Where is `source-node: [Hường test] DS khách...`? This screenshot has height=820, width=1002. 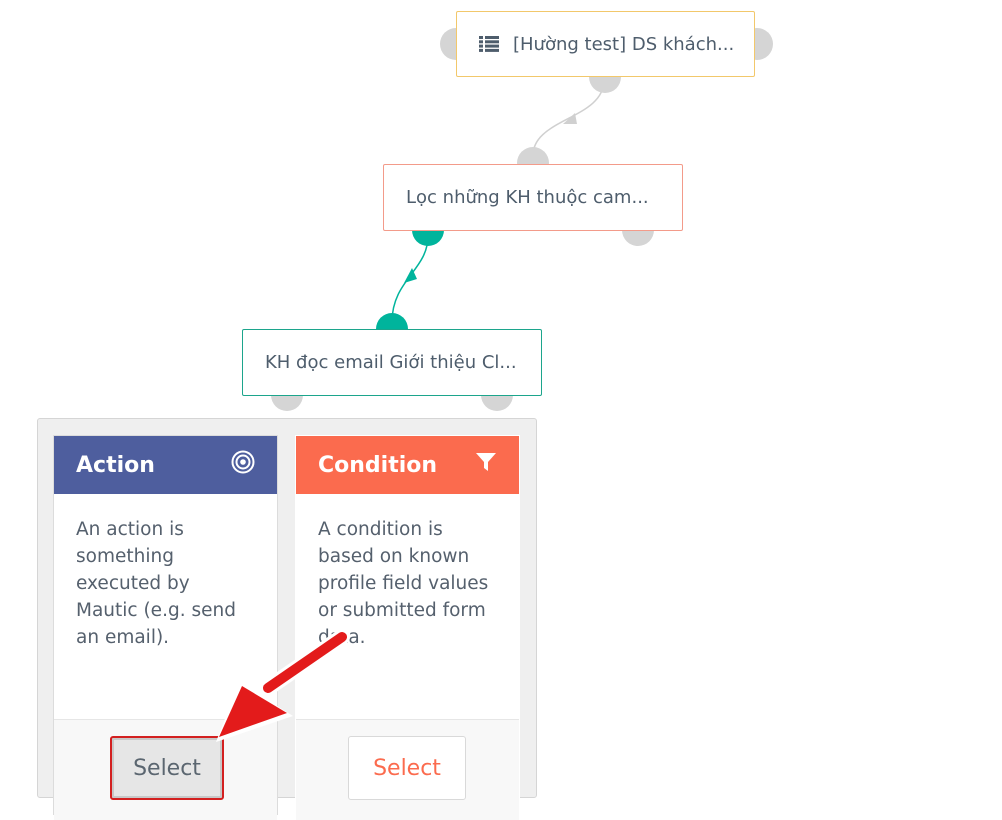
source-node: [Hường test] DS khách... is located at coordinates (605, 44).